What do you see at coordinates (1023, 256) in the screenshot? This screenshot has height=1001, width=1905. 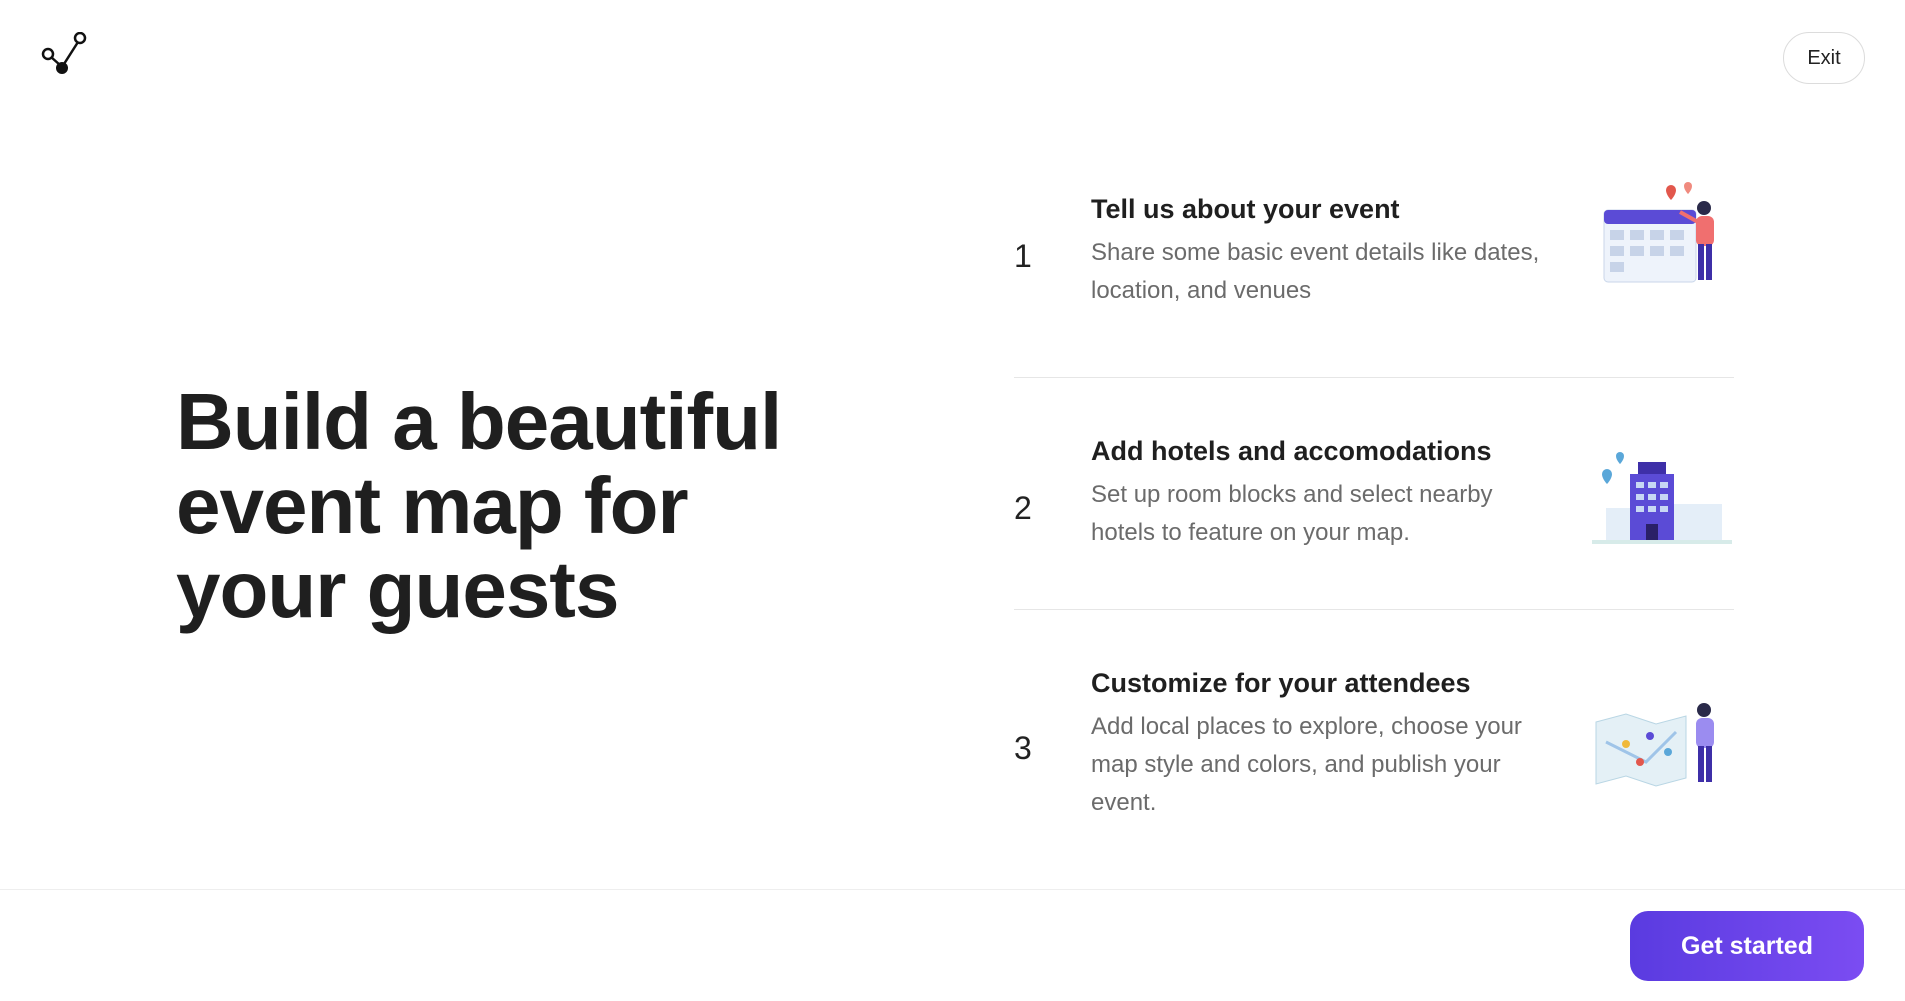 I see `step-number: 1` at bounding box center [1023, 256].